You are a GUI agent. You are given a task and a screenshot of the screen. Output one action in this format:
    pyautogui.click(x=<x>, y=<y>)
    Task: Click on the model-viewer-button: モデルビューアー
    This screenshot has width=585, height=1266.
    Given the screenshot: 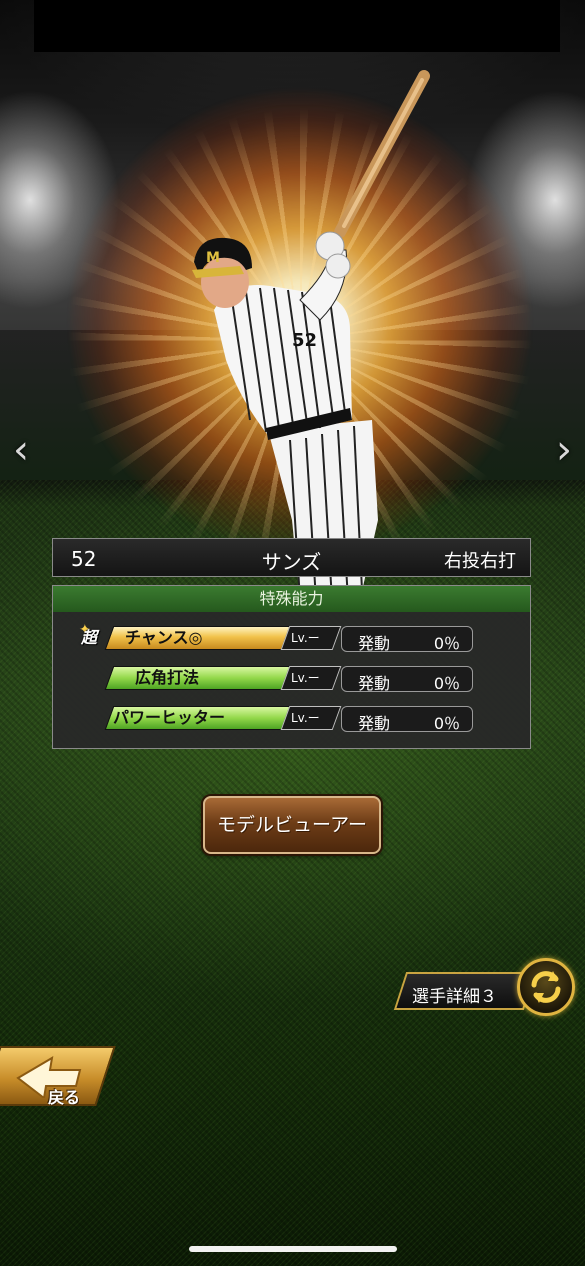 What is the action you would take?
    pyautogui.click(x=292, y=825)
    